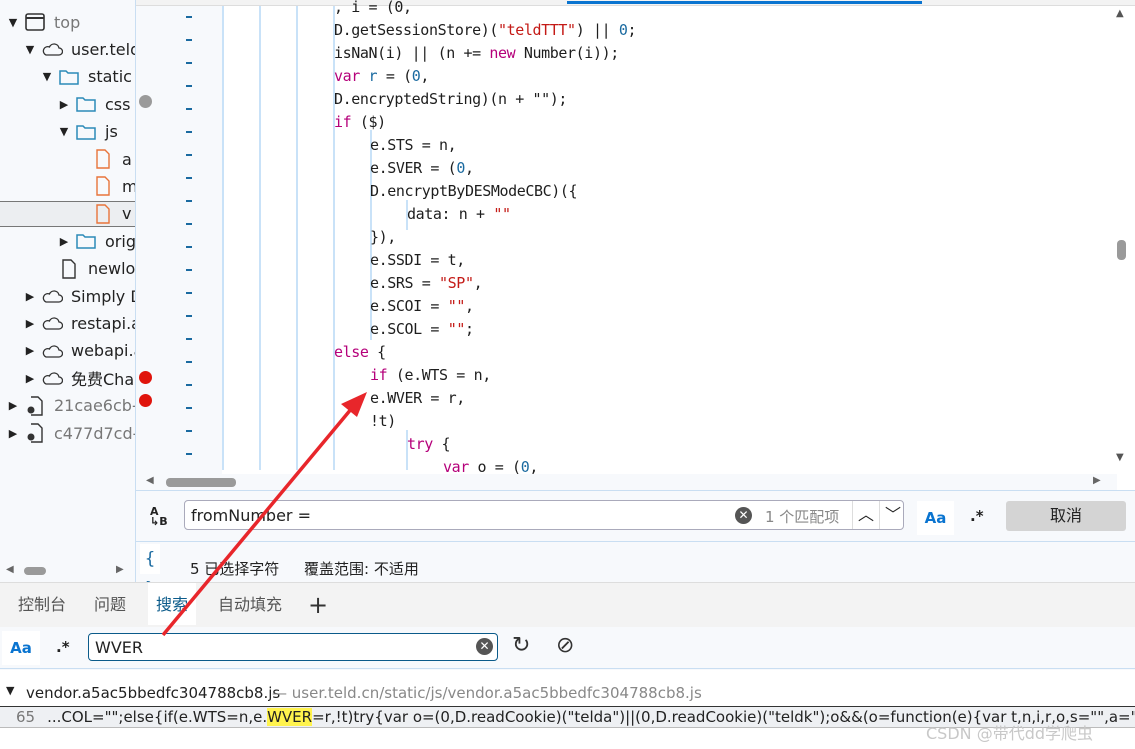 The width and height of the screenshot is (1135, 749). Describe the element at coordinates (865, 515) in the screenshot. I see `previous-match-button: ︿` at that location.